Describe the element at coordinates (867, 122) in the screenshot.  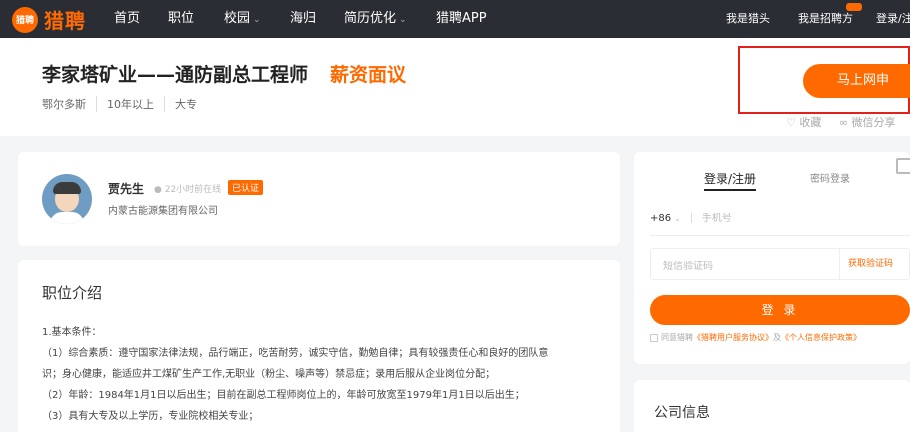
I see `share-button: ∞ 微信分享` at that location.